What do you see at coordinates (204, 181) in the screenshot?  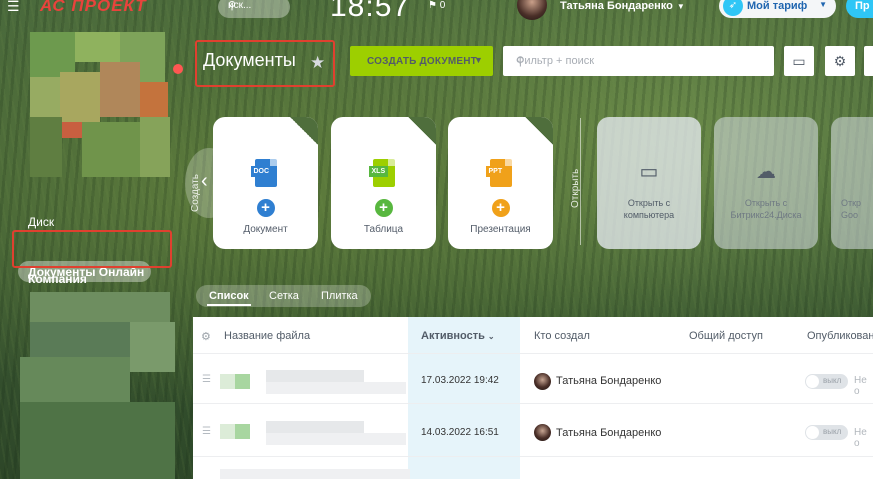 I see `chevron-left-icon: ‹` at bounding box center [204, 181].